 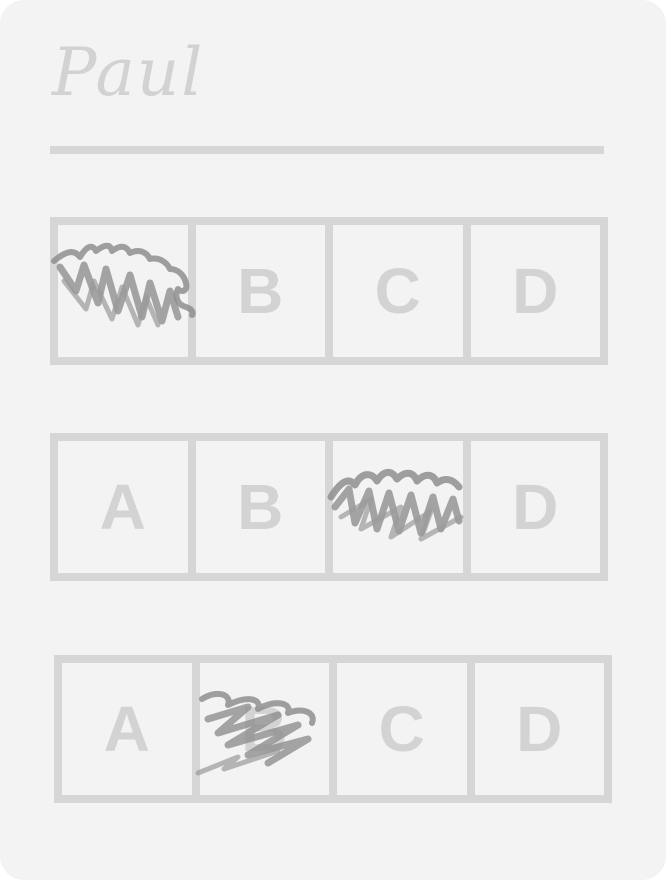 I want to click on name-underline, so click(x=327, y=150).